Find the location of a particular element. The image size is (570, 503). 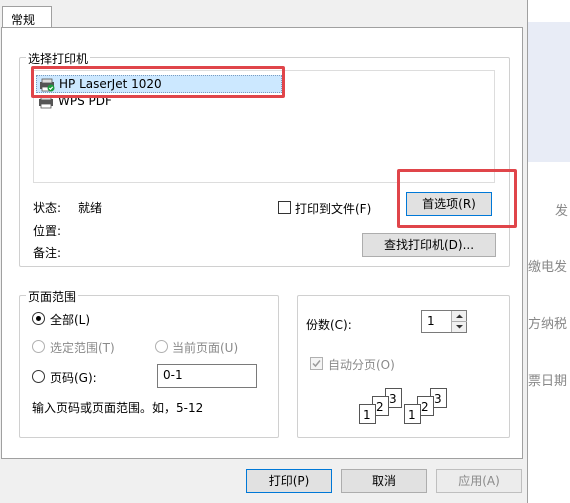

print-to-file-checkbox is located at coordinates (284, 207).